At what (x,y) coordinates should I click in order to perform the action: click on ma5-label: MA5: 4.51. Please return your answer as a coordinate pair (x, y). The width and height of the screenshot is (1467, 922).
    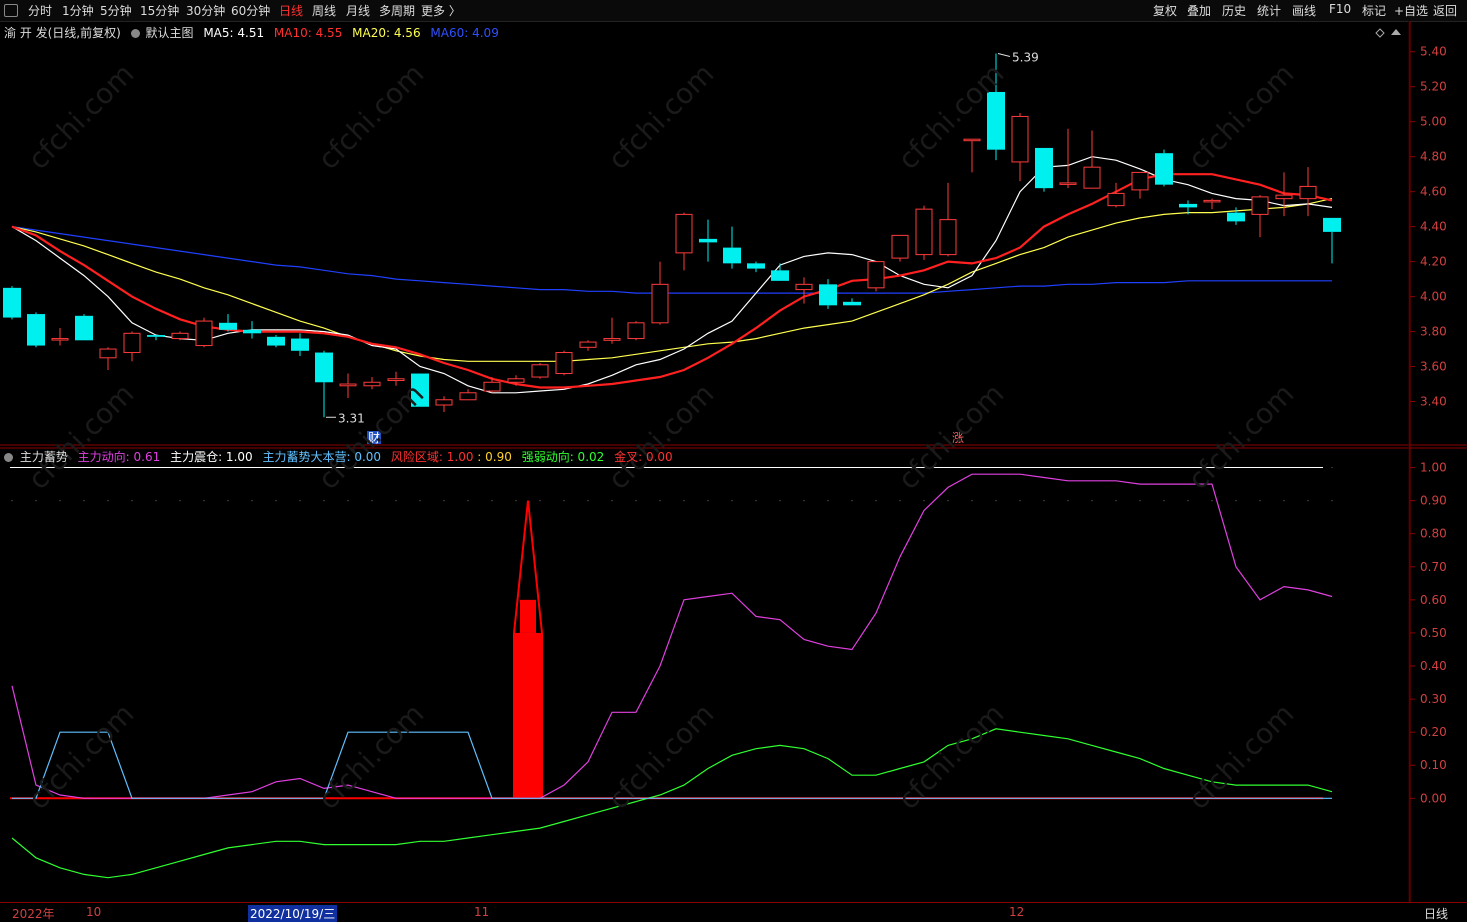
    Looking at the image, I should click on (234, 33).